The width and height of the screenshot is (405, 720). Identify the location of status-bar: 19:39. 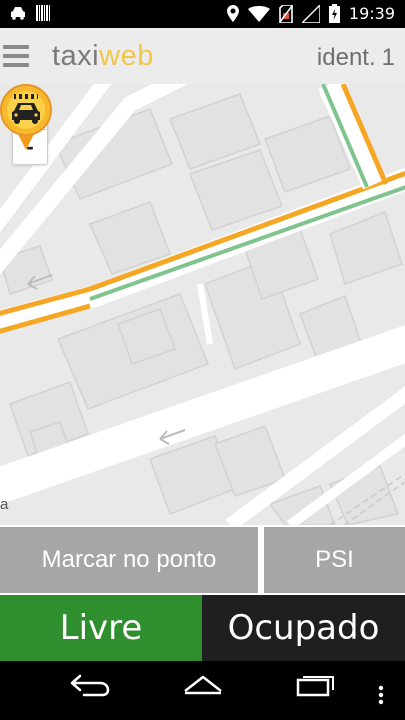
(202, 14).